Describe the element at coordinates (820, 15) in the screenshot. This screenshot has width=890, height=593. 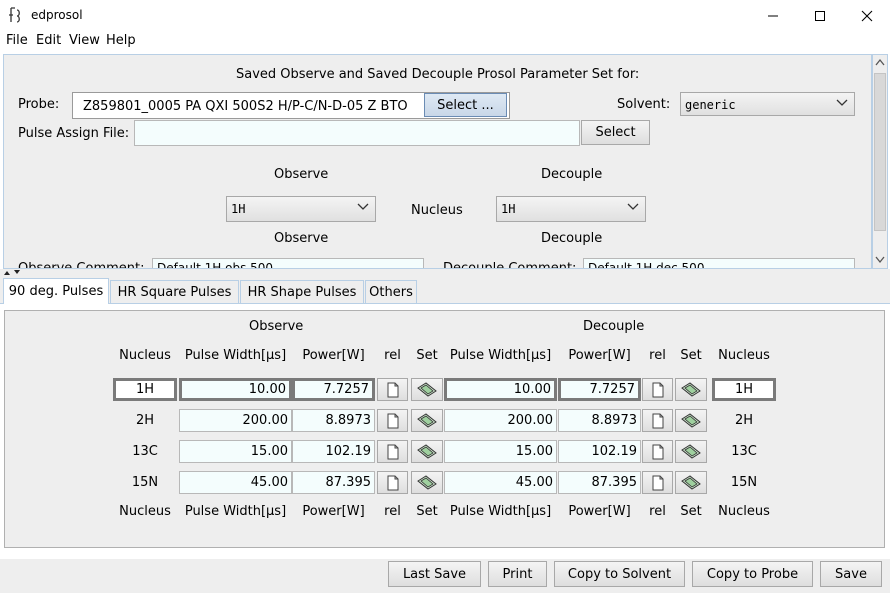
I see `maximize-button` at that location.